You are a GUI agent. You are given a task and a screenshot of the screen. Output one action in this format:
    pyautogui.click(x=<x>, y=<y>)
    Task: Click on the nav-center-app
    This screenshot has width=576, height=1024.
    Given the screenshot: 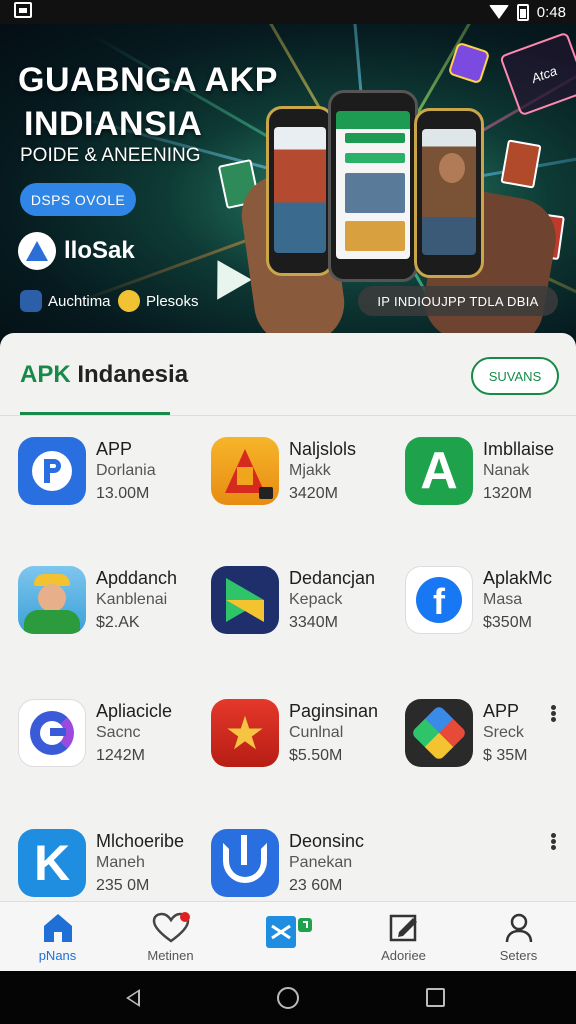 What is the action you would take?
    pyautogui.click(x=285, y=937)
    